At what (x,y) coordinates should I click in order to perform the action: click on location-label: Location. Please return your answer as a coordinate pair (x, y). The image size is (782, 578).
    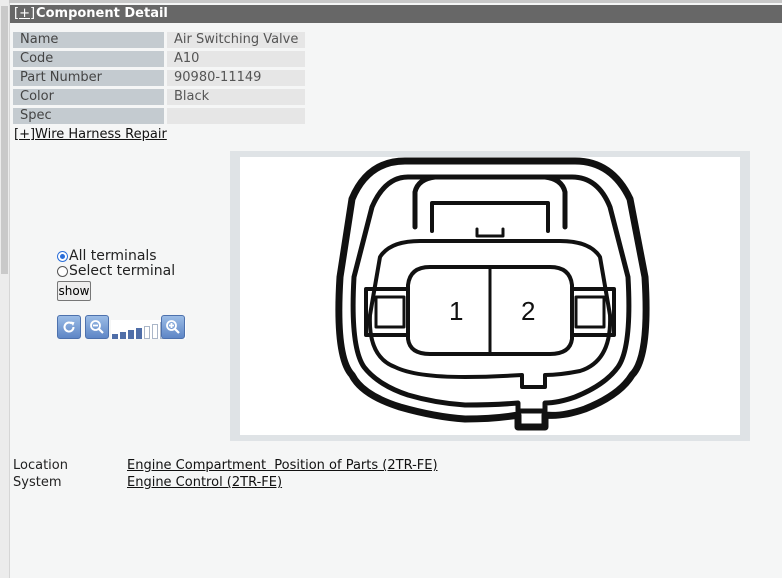
    Looking at the image, I should click on (40, 465).